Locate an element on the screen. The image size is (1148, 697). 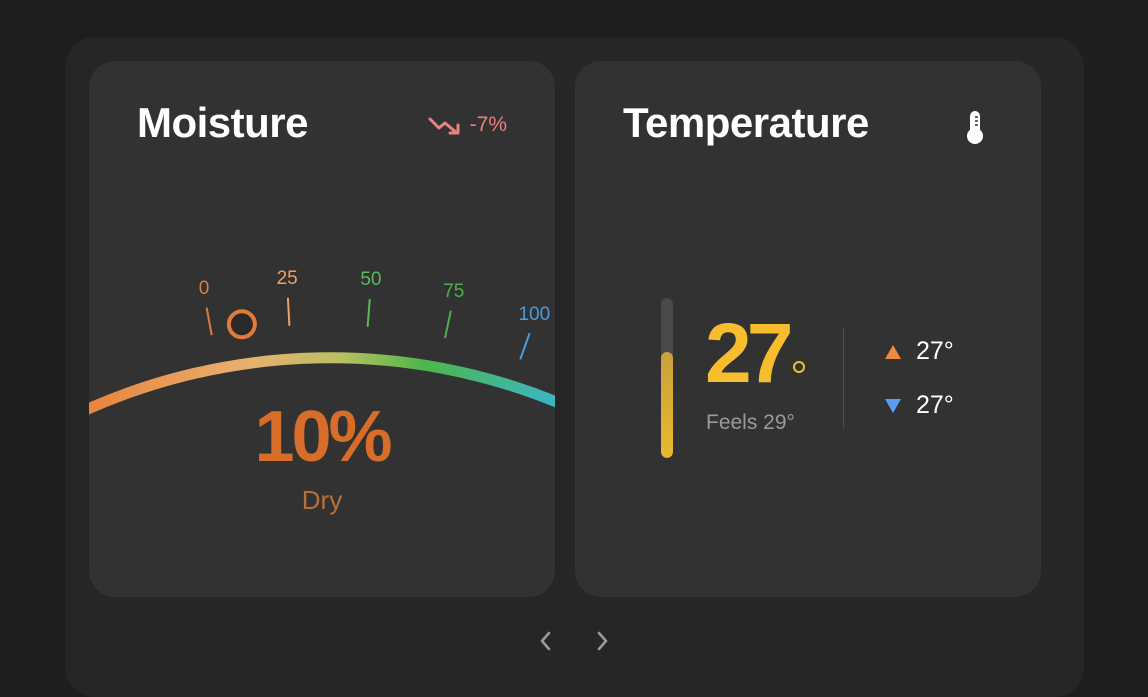
divider is located at coordinates (843, 378).